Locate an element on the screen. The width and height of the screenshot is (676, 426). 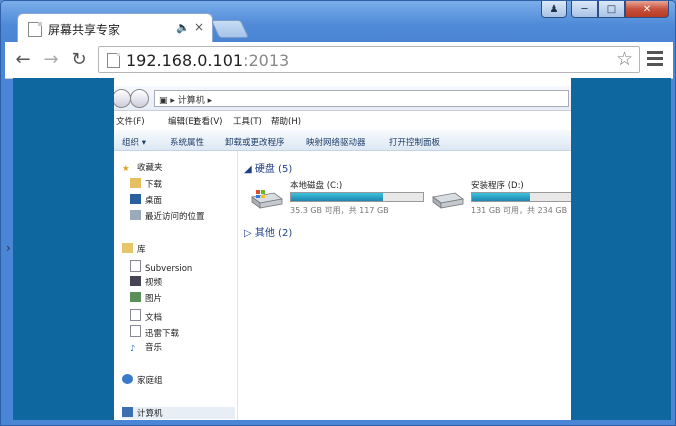
explorer-command-bar: 组织 ▾ 系统属性 卸载或更改程序 映射网络驱动器 打开控制面板 is located at coordinates (342, 140).